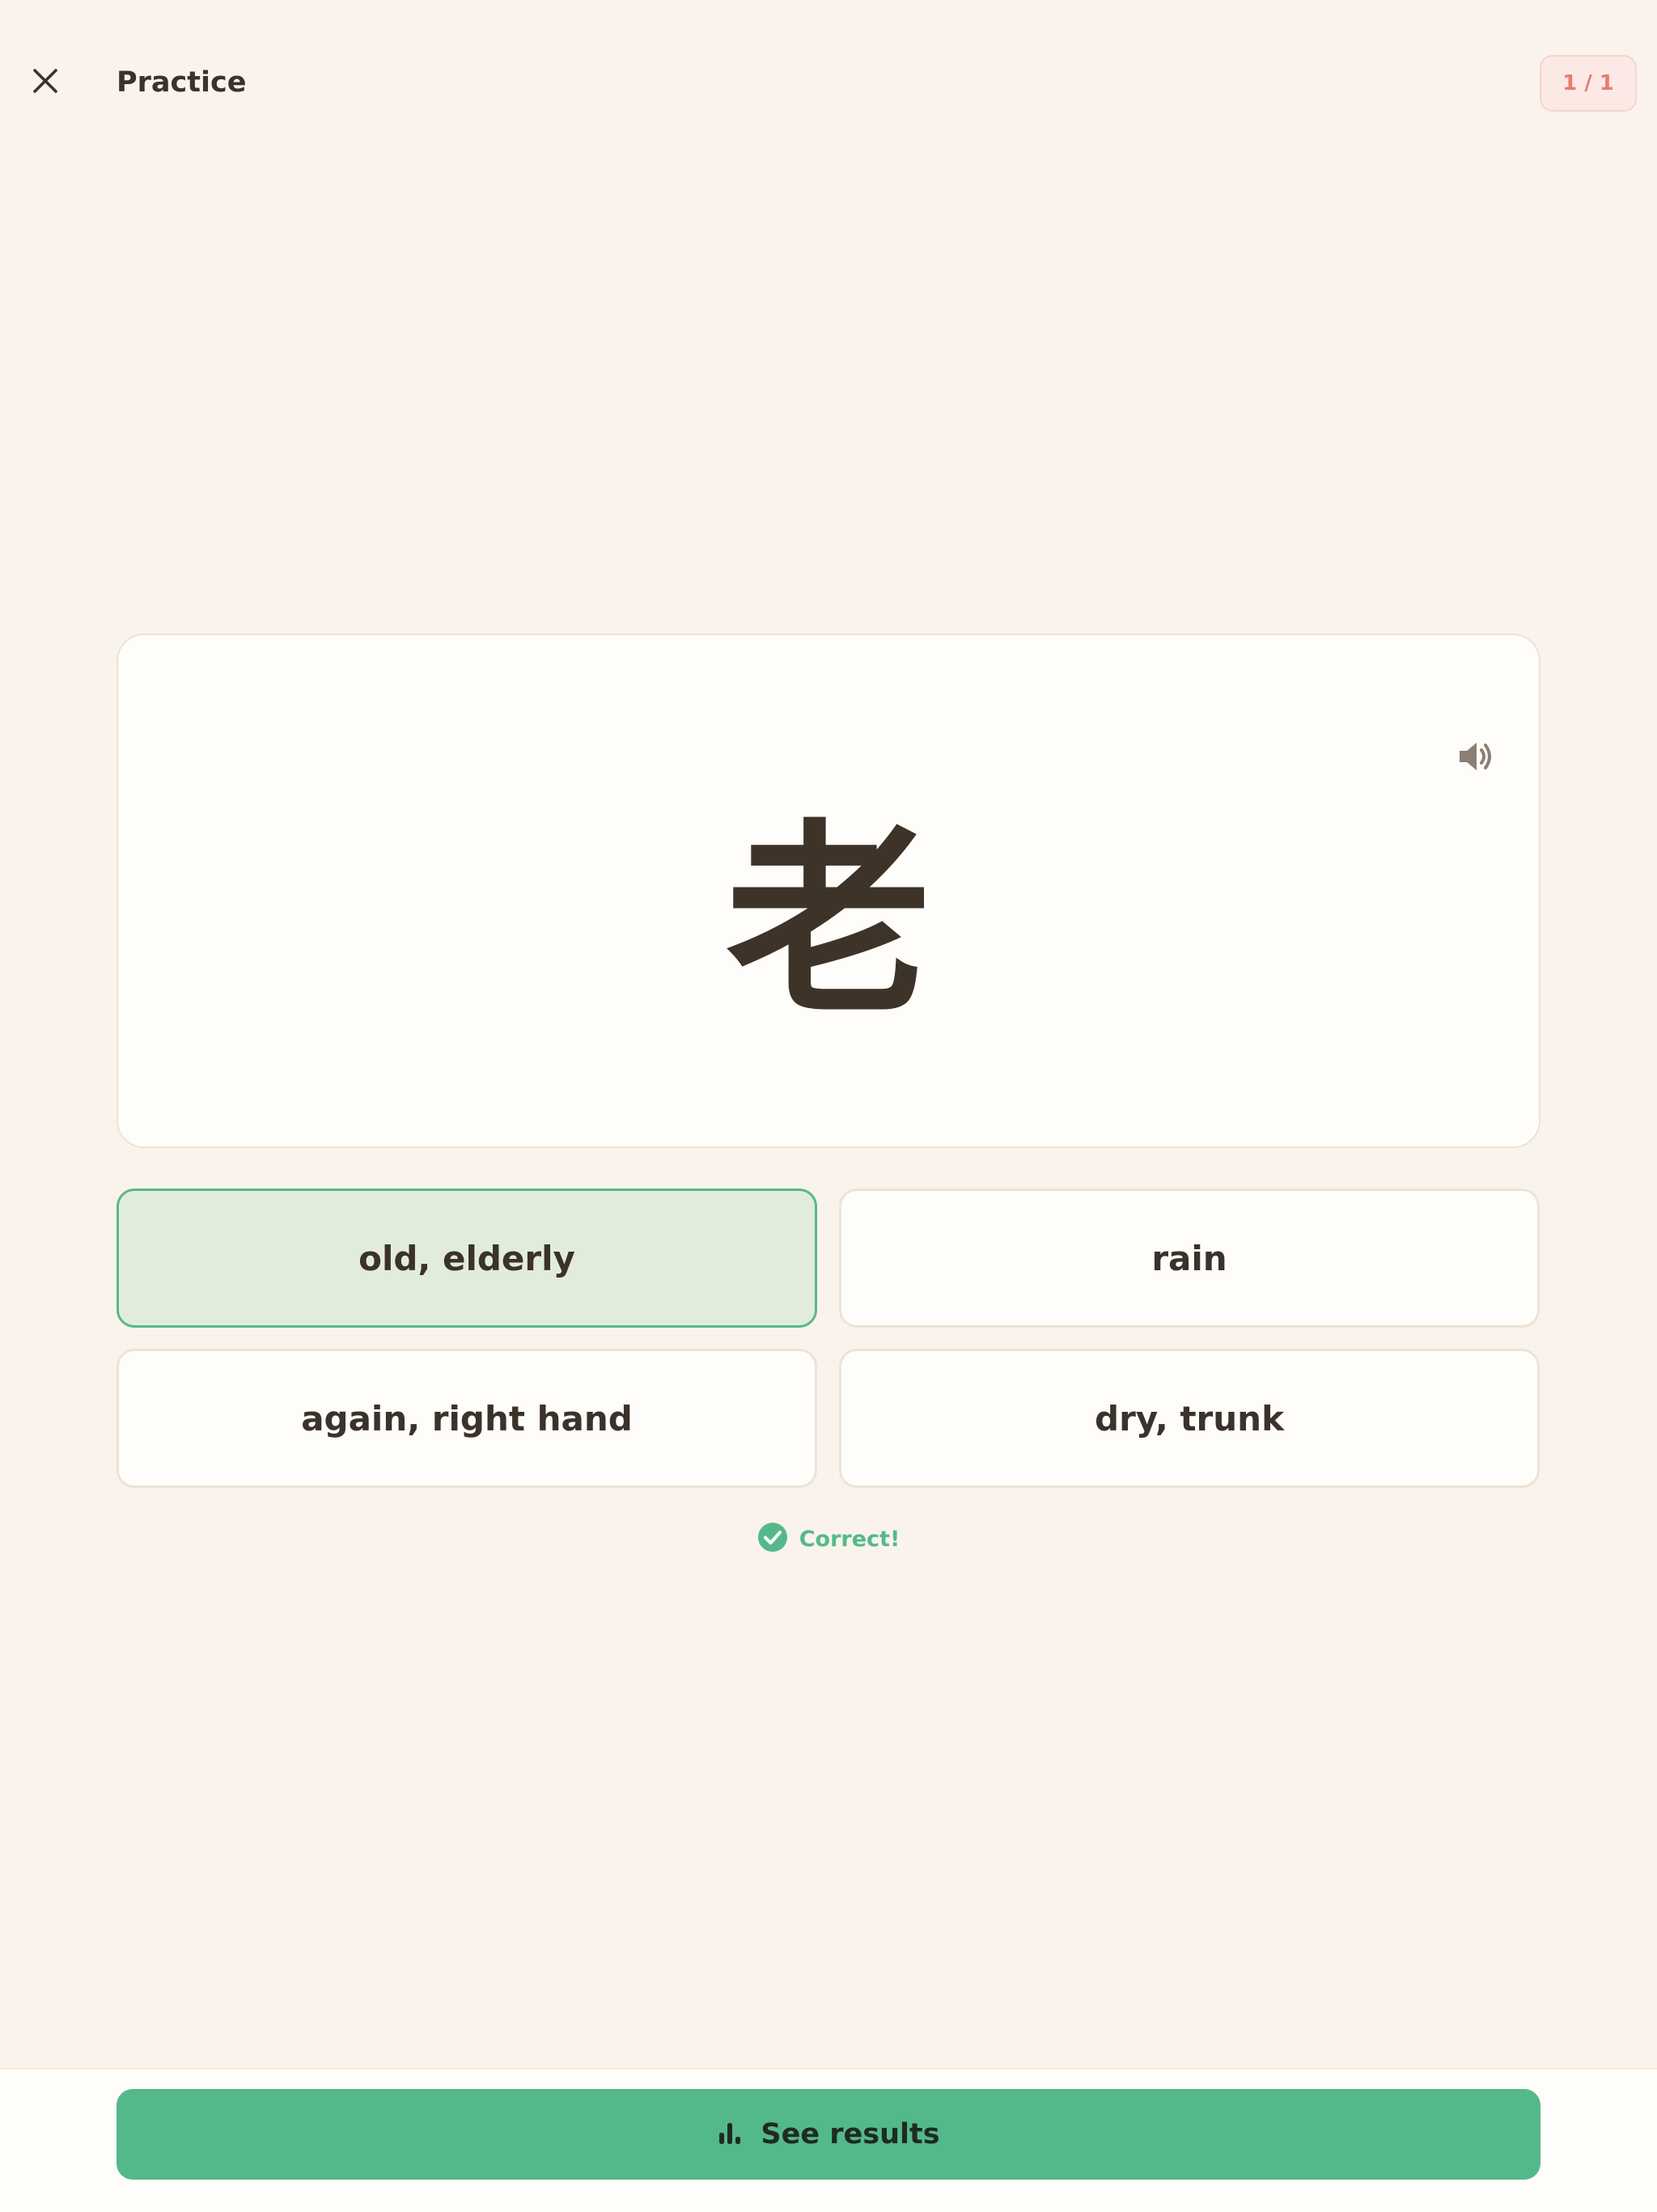 The width and height of the screenshot is (1657, 2212). I want to click on answer-option-correct: old, elderly, so click(467, 1258).